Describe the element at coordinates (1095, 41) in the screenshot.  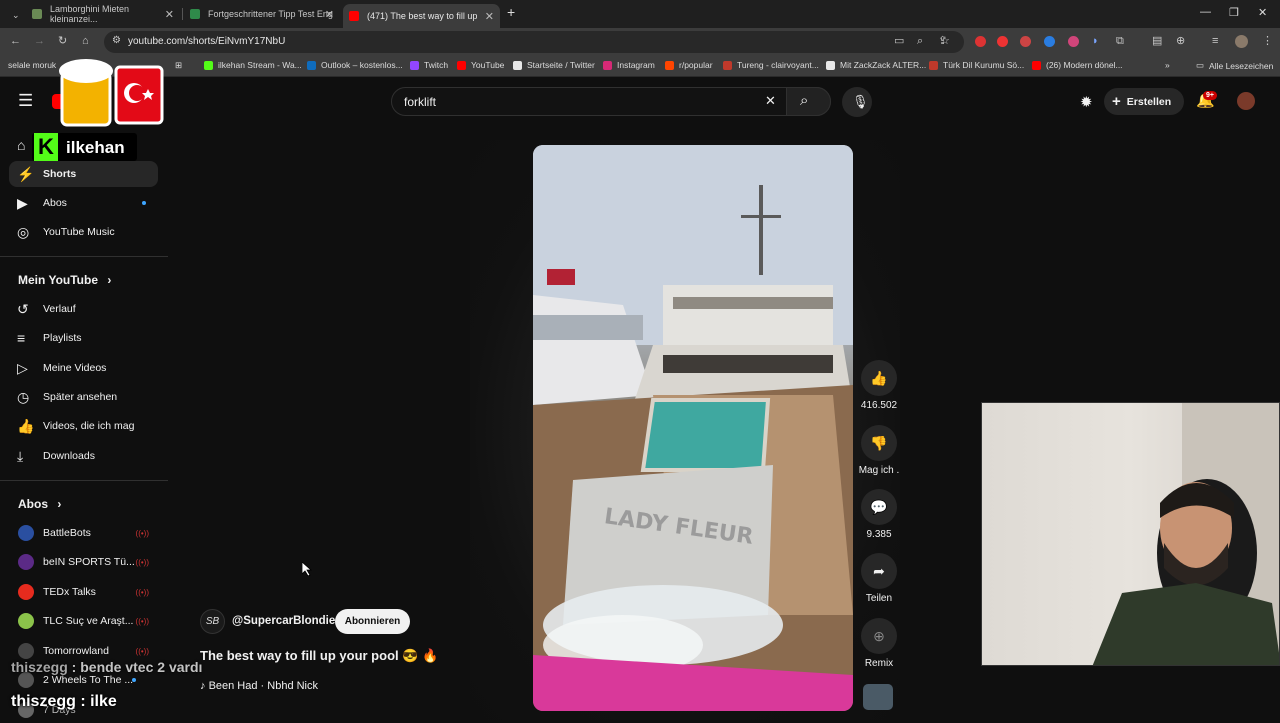
I see `translate-icon: ◗` at that location.